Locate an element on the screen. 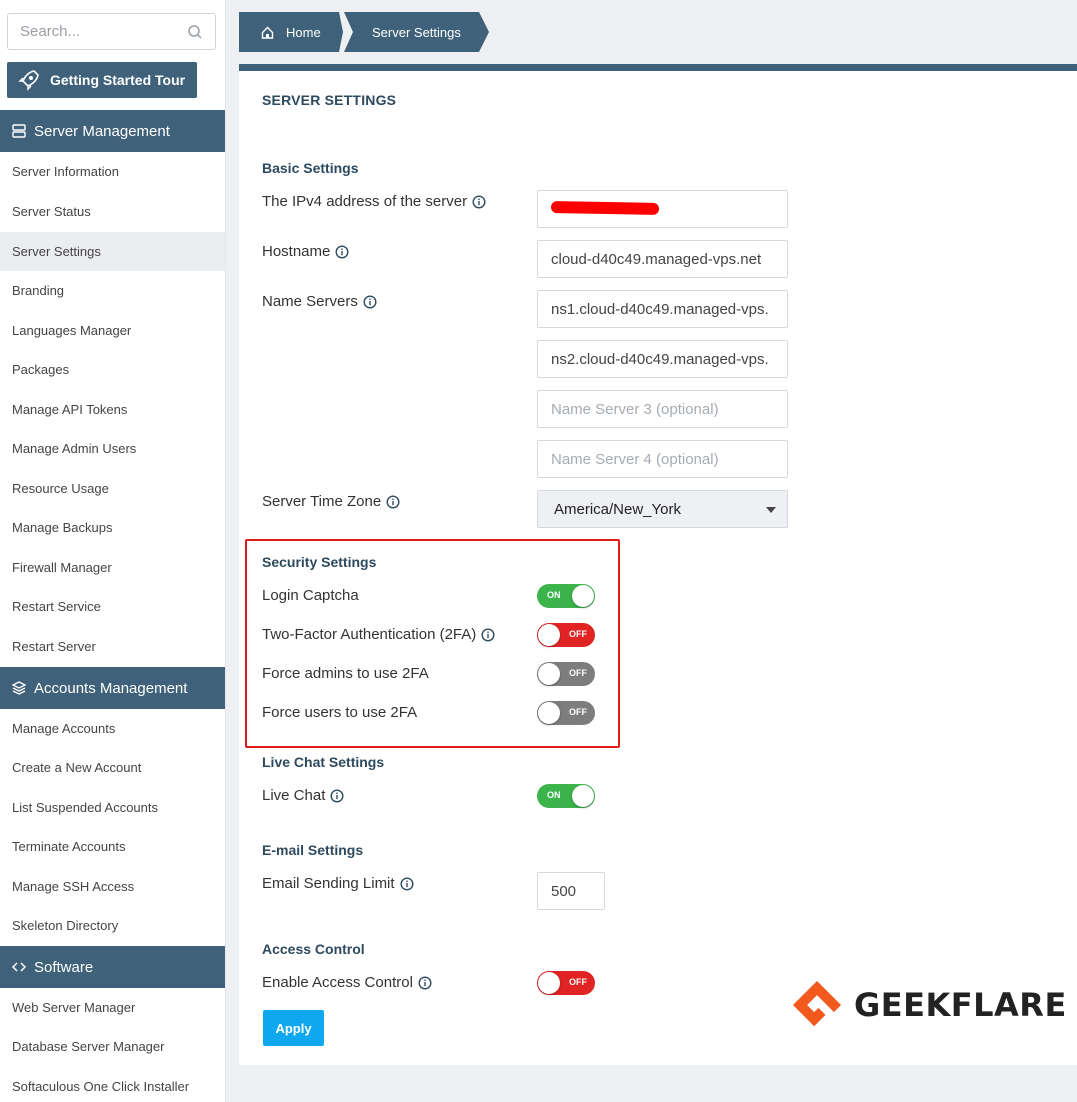 The height and width of the screenshot is (1102, 1077). twofa-toggle: OFF is located at coordinates (566, 635).